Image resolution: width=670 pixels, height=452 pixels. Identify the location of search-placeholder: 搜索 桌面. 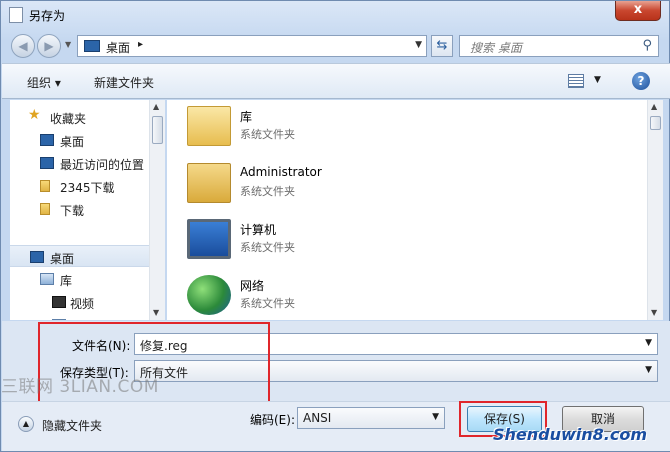
(496, 48).